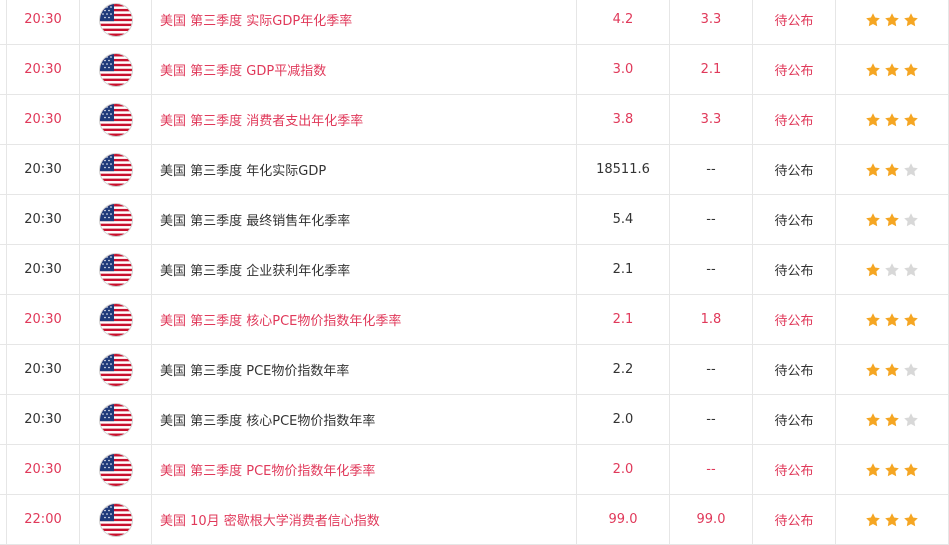  What do you see at coordinates (364, 169) in the screenshot?
I see `event-name: 美国 第三季度 年化实际GDP` at bounding box center [364, 169].